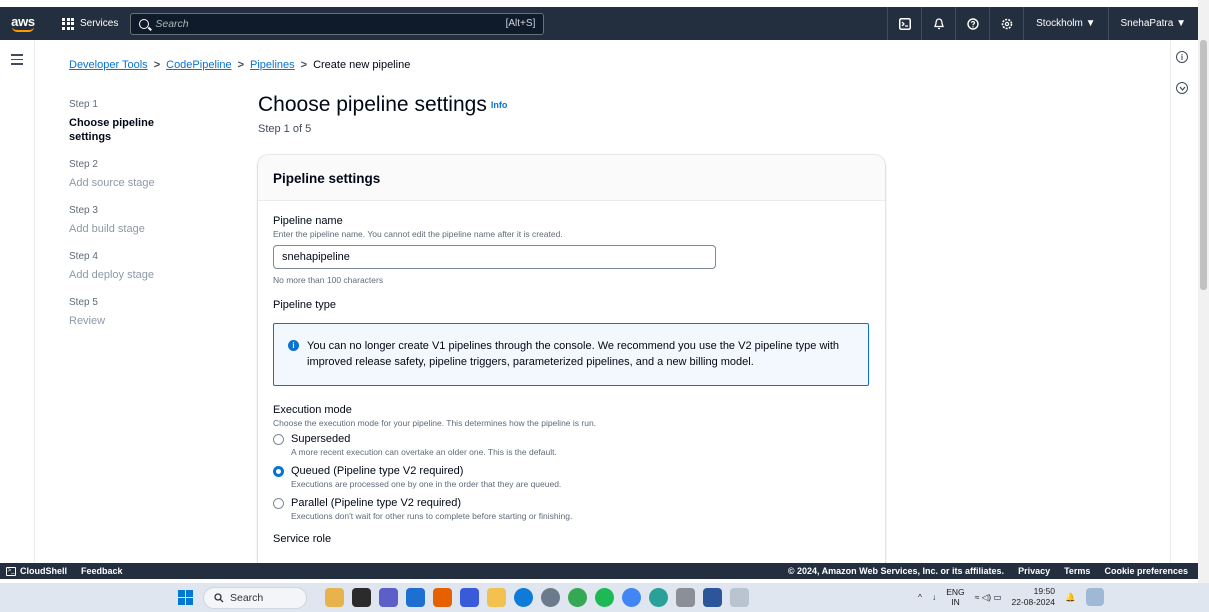 Image resolution: width=1209 pixels, height=612 pixels. I want to click on scrollbar-thumb, so click(1203, 165).